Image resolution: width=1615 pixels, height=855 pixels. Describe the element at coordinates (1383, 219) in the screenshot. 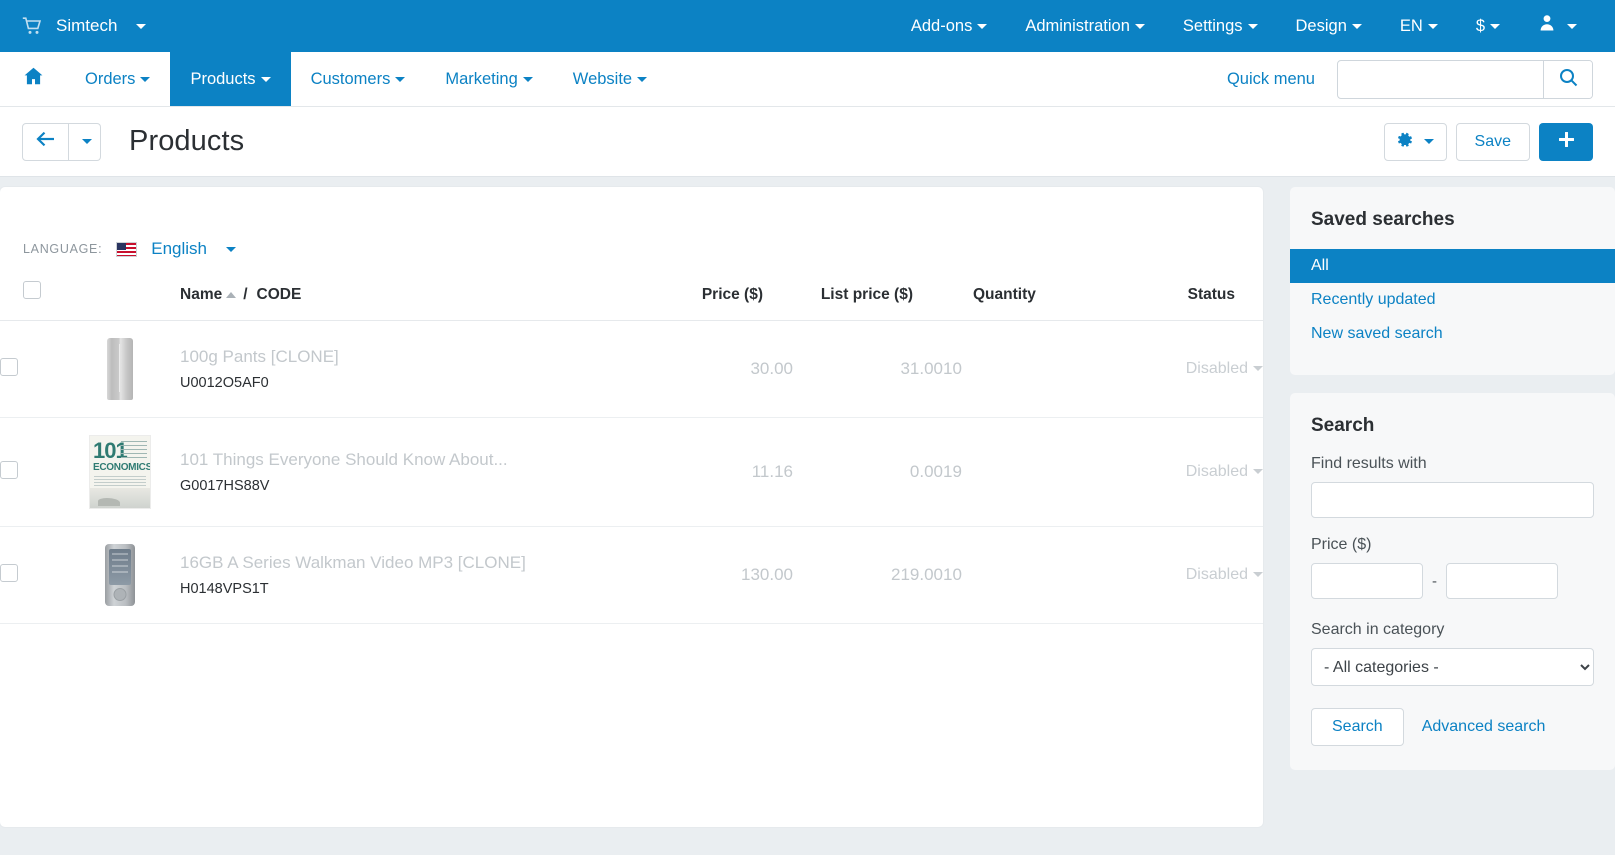

I see `saved-searches-title: Saved searches` at that location.